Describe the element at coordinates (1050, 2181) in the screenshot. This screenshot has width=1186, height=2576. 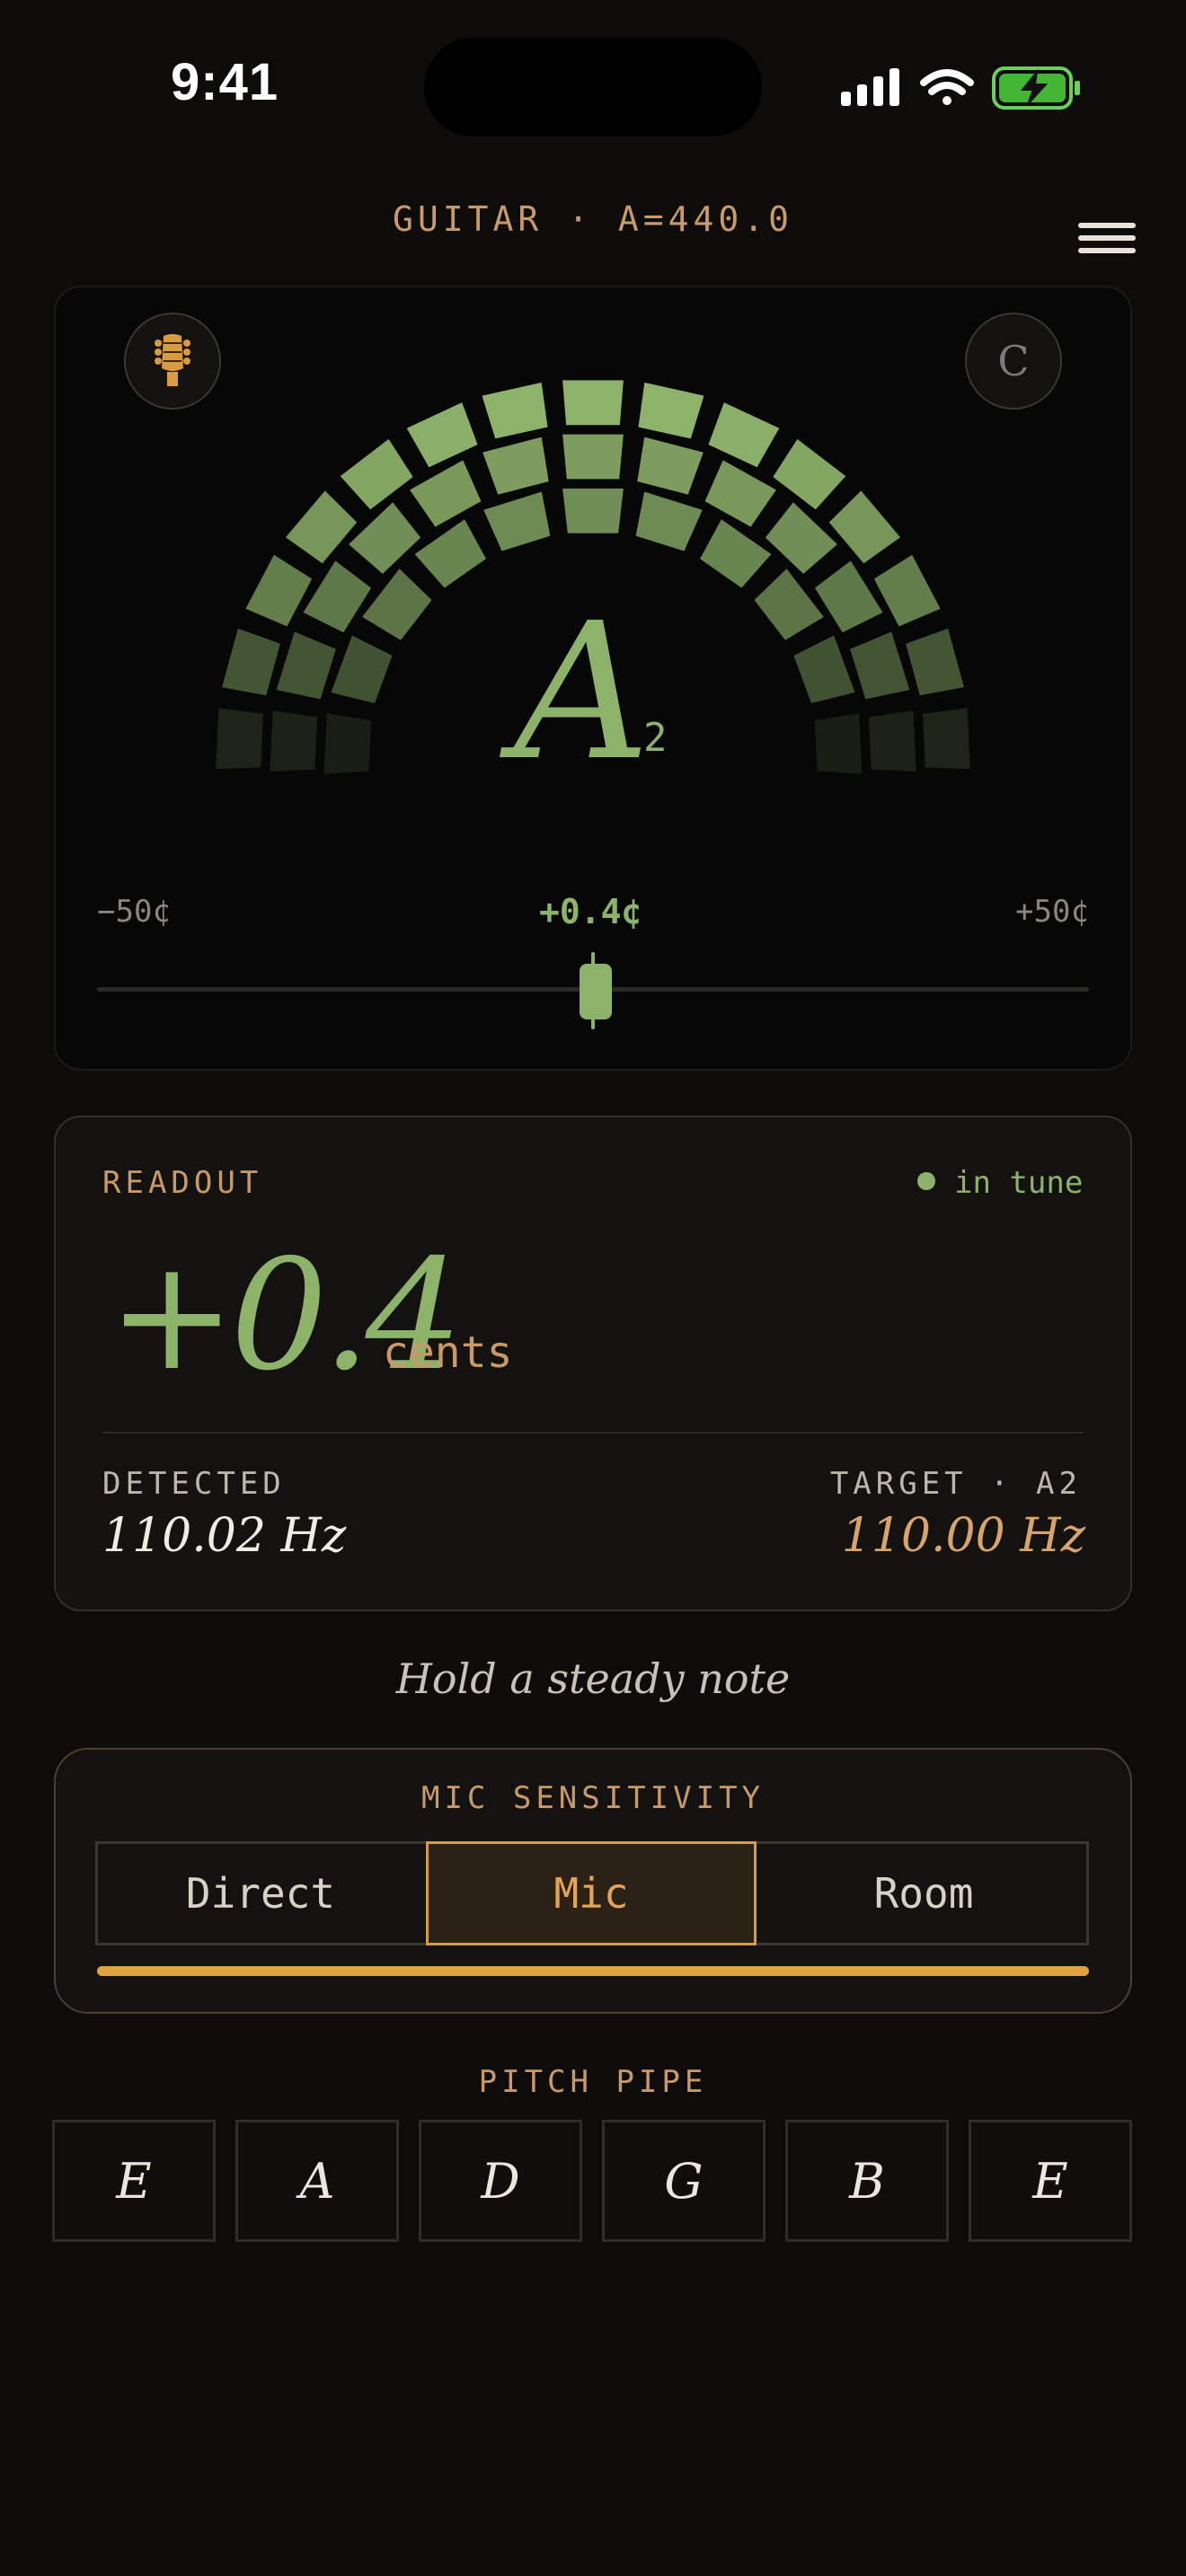
I see `pitch-pipe-key-e-high: E` at that location.